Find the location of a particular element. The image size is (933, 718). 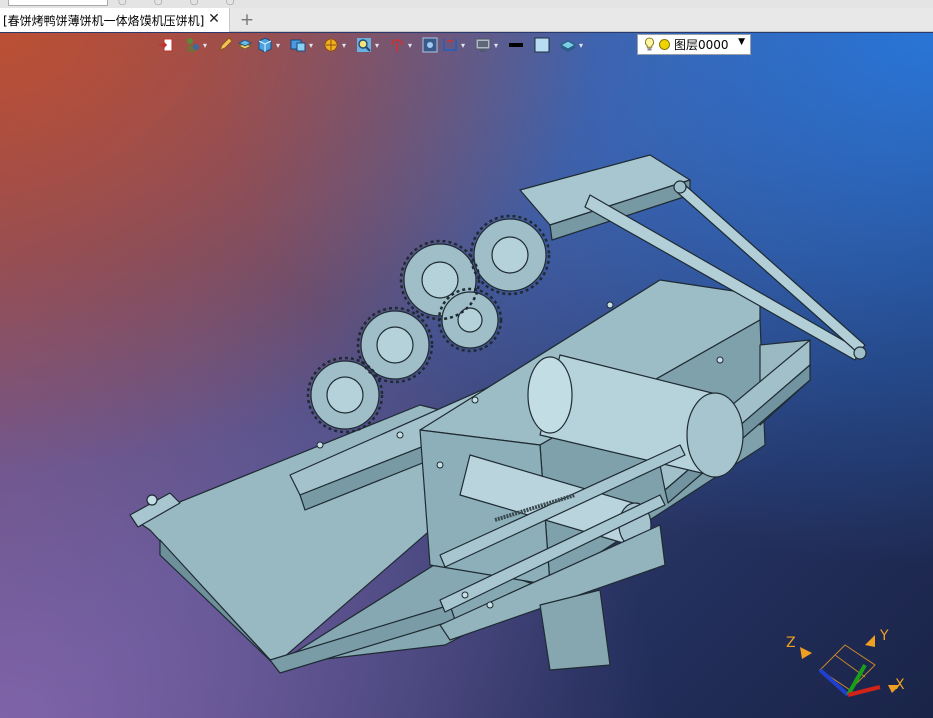

axis-triad: Z Y X is located at coordinates (845, 662).